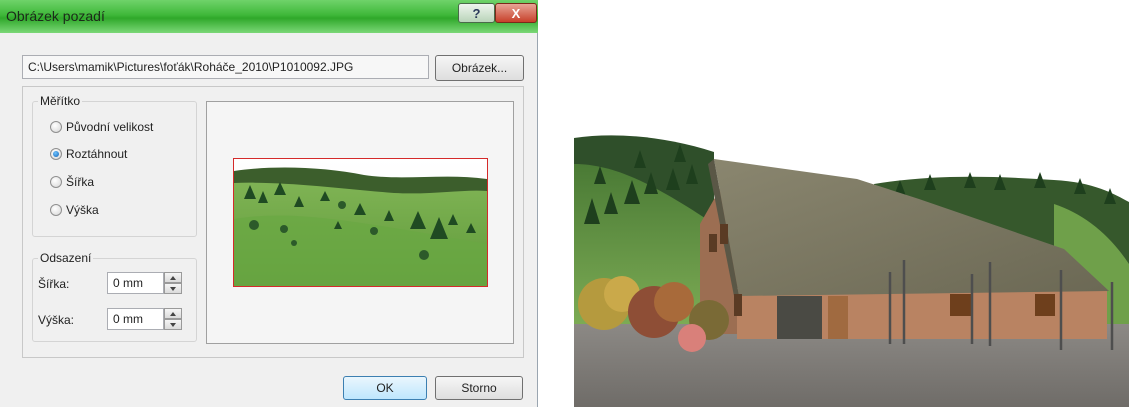  I want to click on help-icon: ?, so click(476, 13).